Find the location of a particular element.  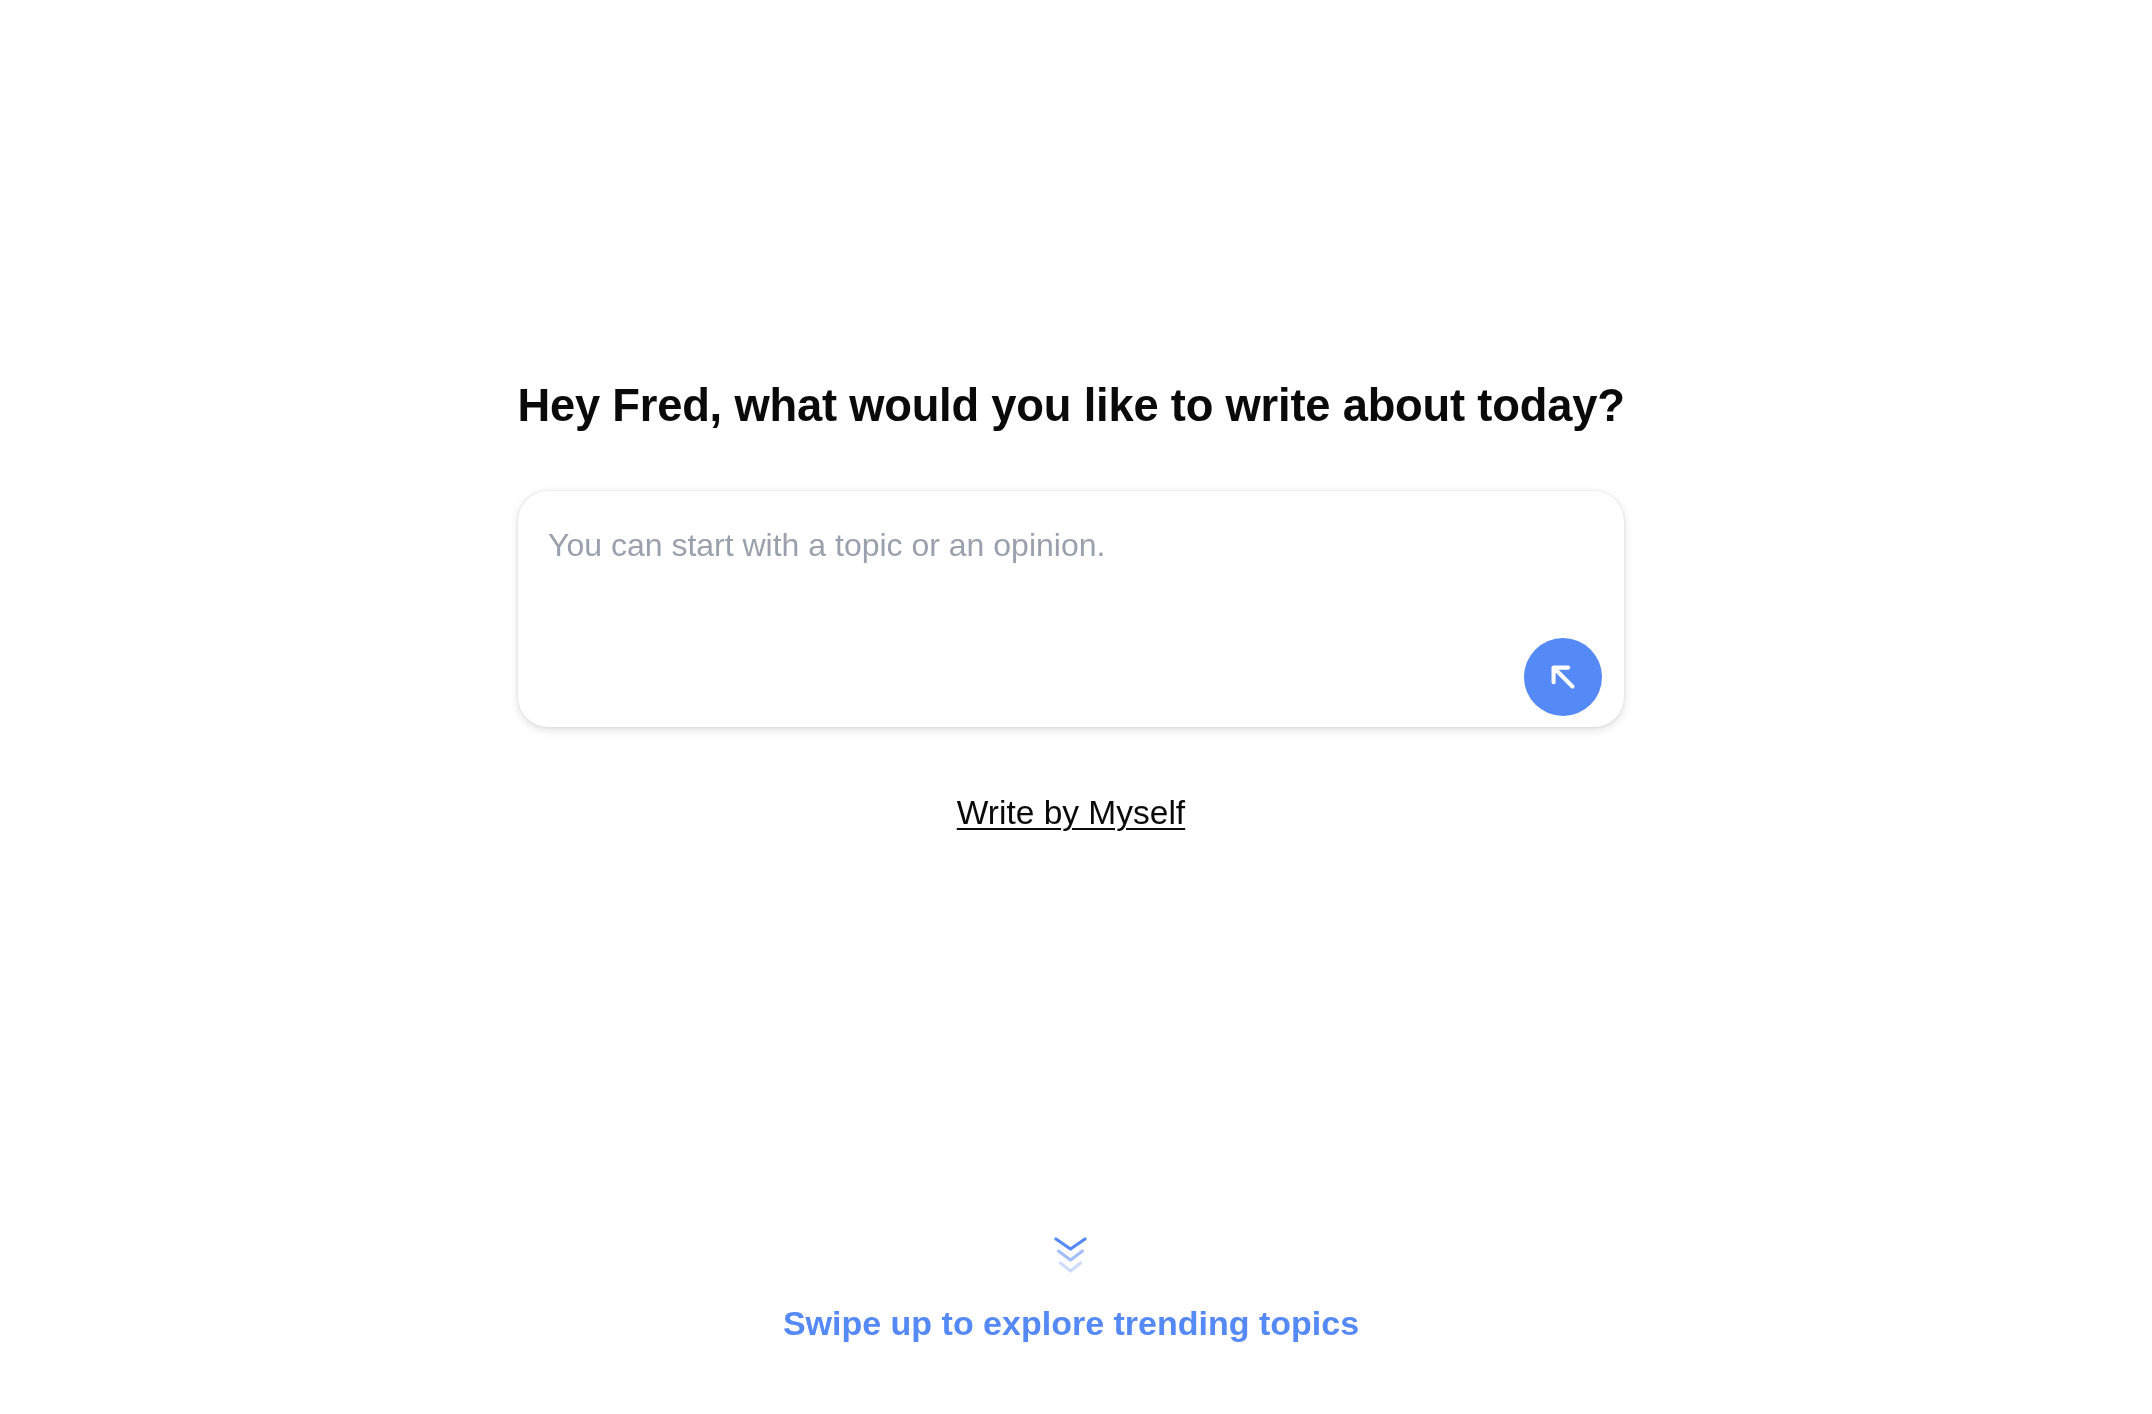

topic-input-field: You can start with a topic or an opinion. is located at coordinates (1075, 581).